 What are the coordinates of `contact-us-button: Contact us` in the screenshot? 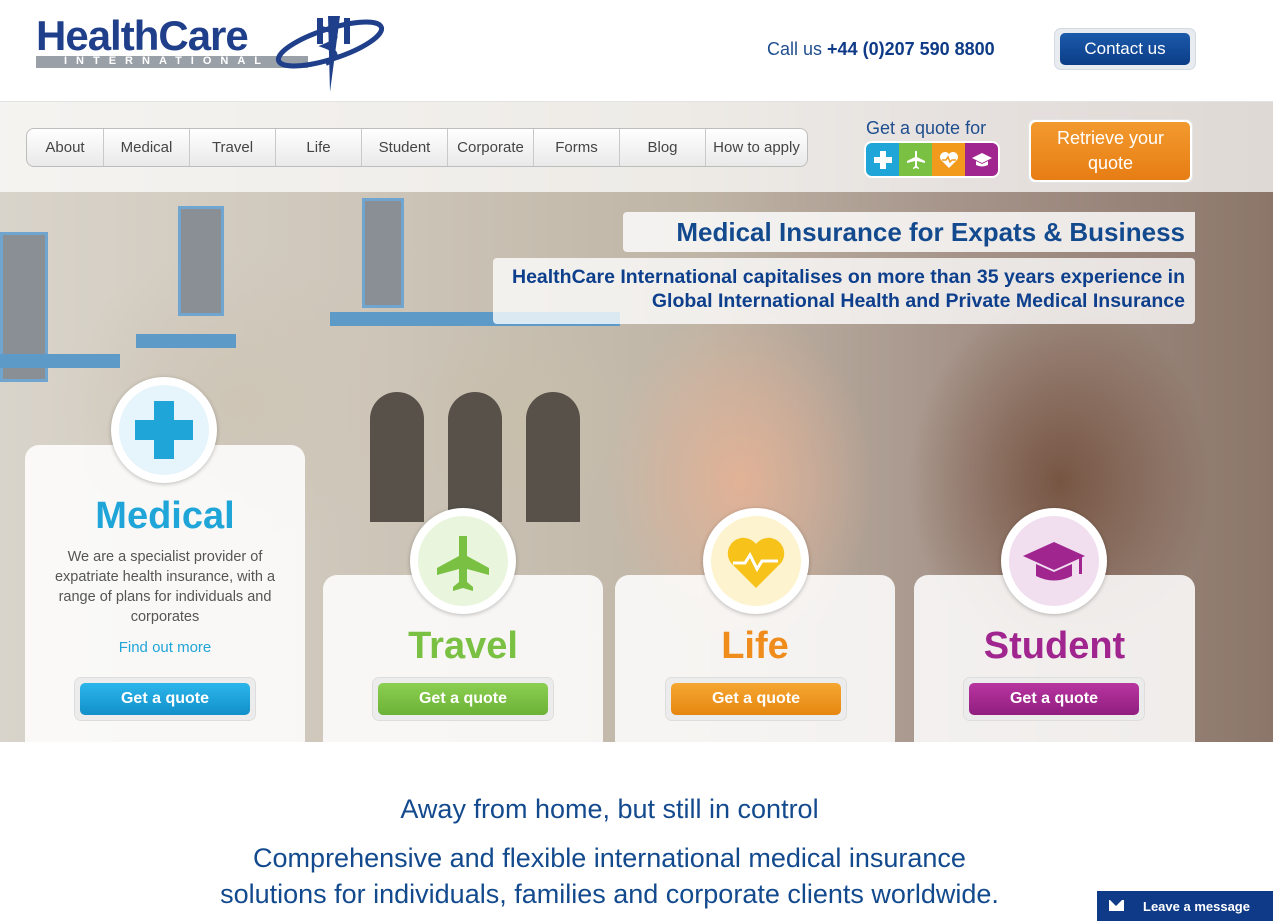 It's located at (1125, 49).